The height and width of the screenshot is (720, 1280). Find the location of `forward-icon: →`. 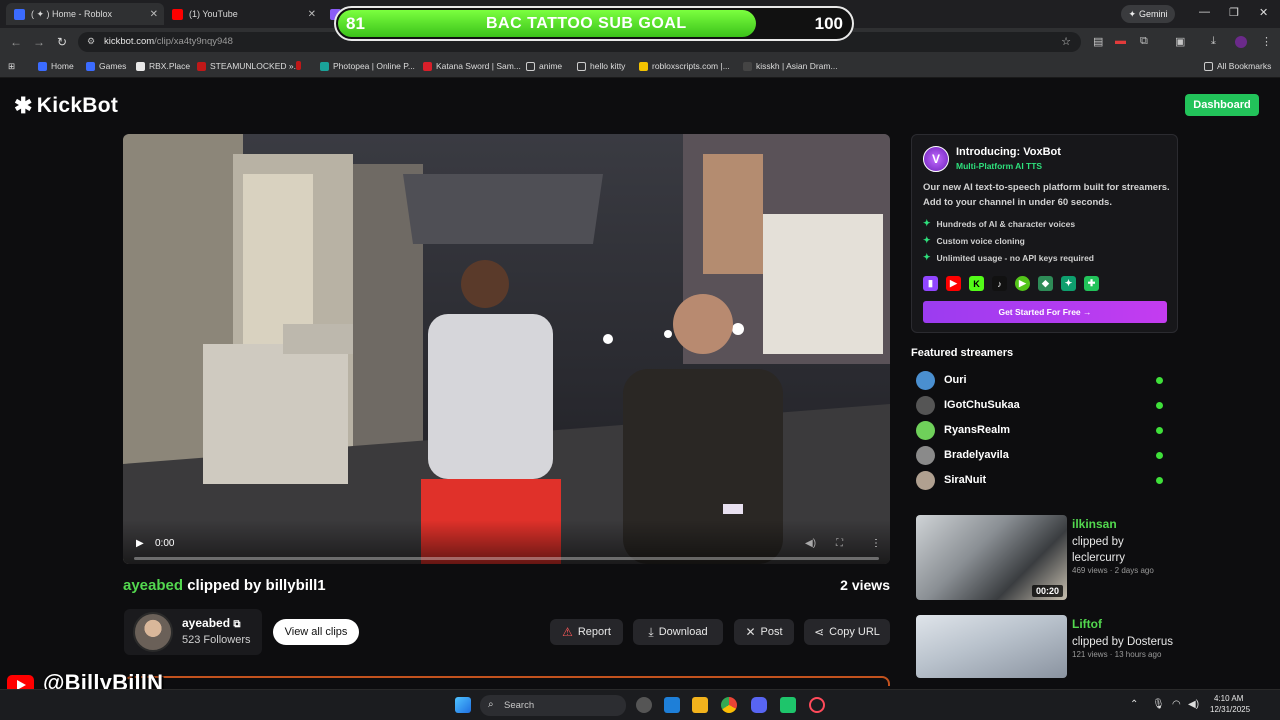

forward-icon: → is located at coordinates (39, 42).